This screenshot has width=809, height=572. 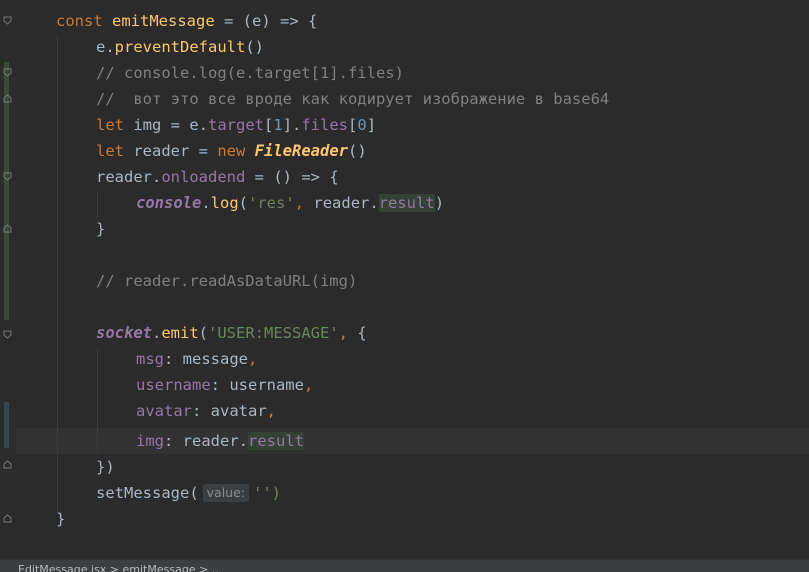 I want to click on number: 0, so click(x=362, y=125).